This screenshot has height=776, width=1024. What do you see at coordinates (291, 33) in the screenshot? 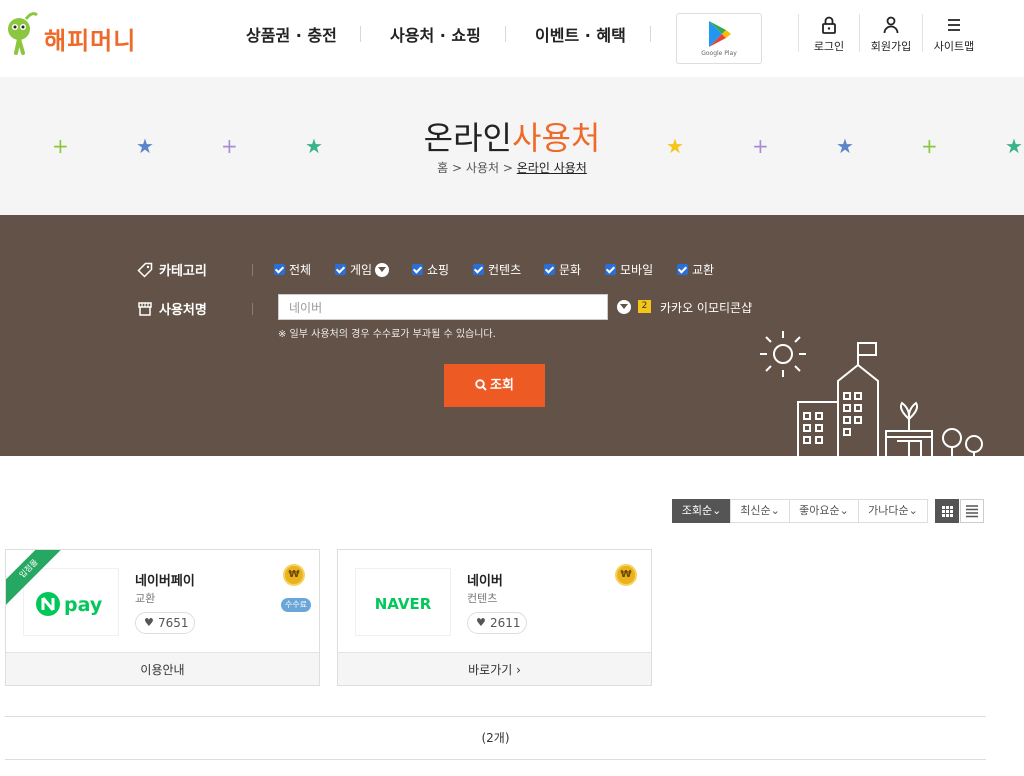
I see `nav-item-giftcard: 상품권 · 충전` at bounding box center [291, 33].